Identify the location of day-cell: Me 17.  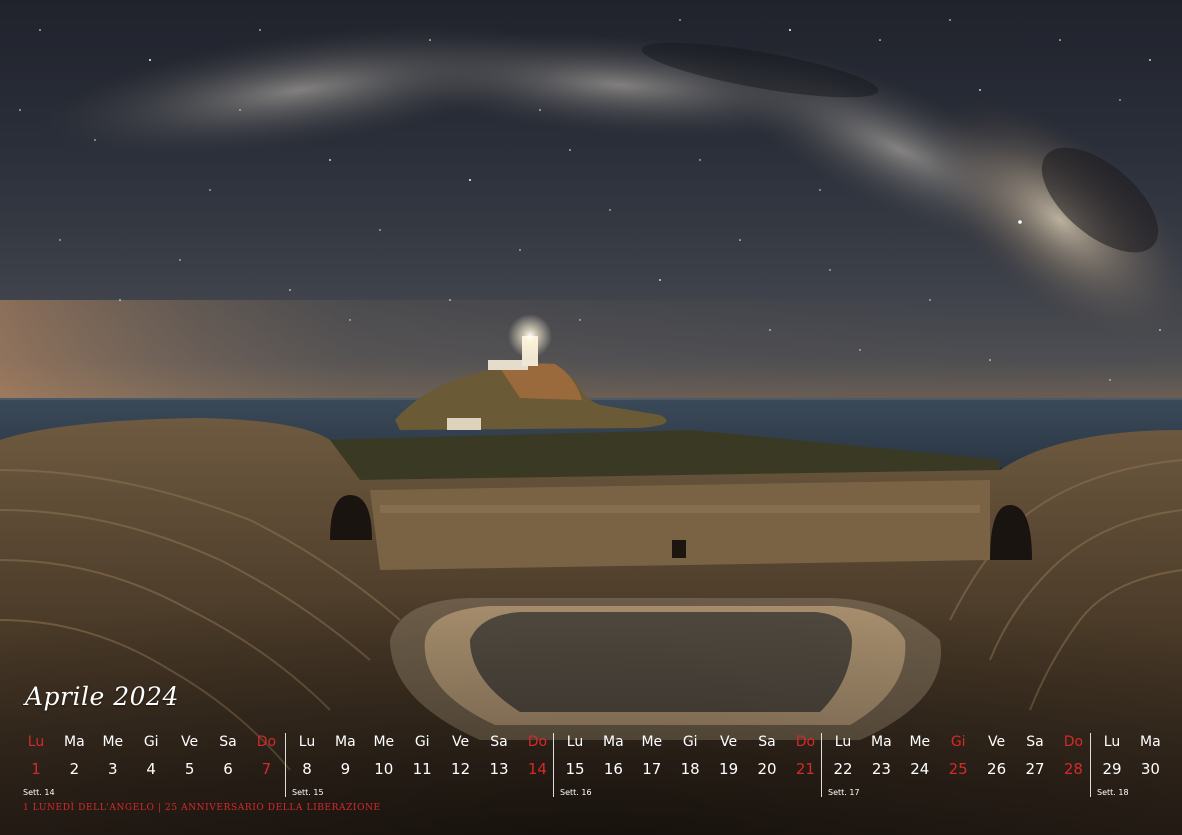
(652, 755).